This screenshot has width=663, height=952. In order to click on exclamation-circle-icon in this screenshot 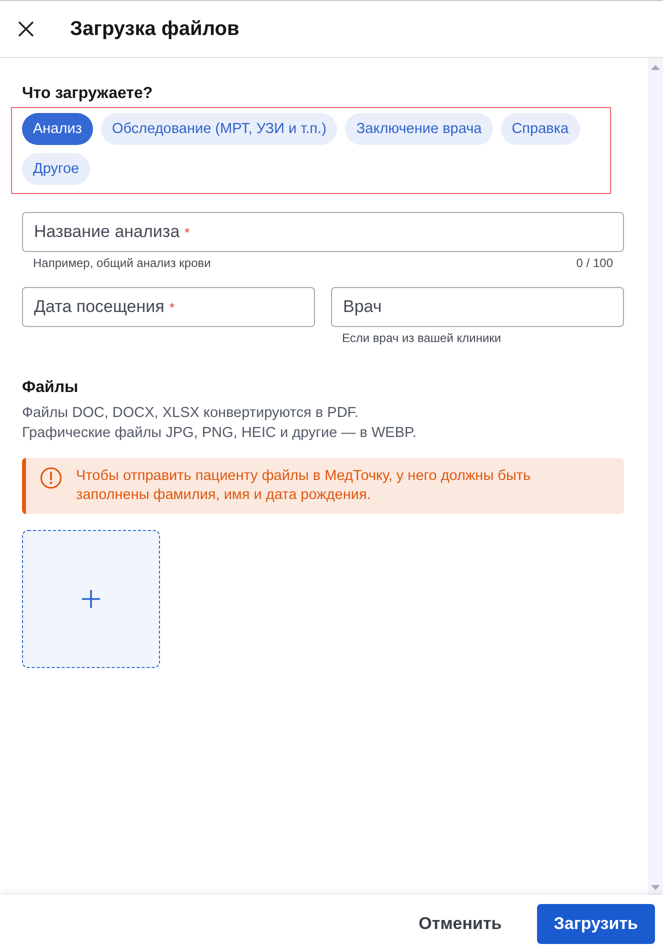, I will do `click(51, 478)`.